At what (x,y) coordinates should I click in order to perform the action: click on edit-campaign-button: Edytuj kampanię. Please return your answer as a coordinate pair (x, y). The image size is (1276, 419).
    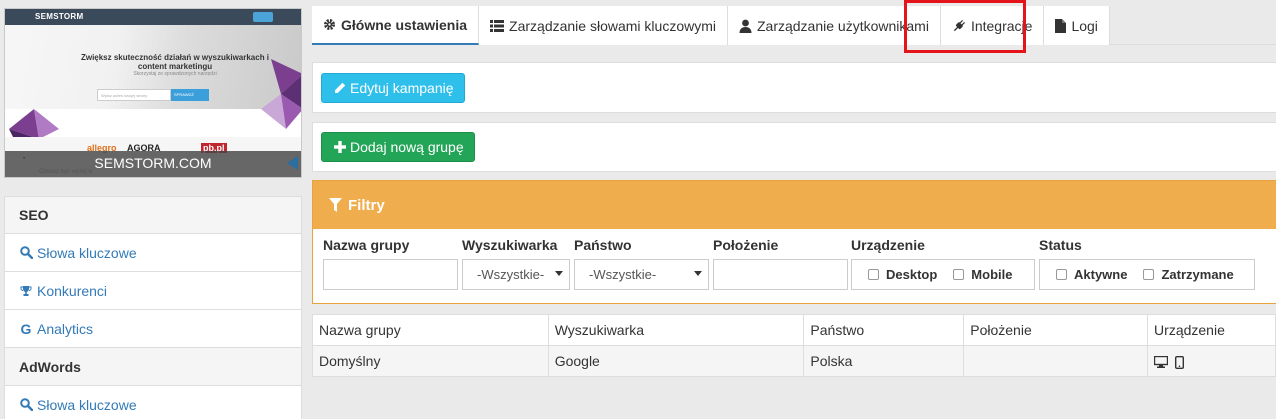
    Looking at the image, I should click on (393, 88).